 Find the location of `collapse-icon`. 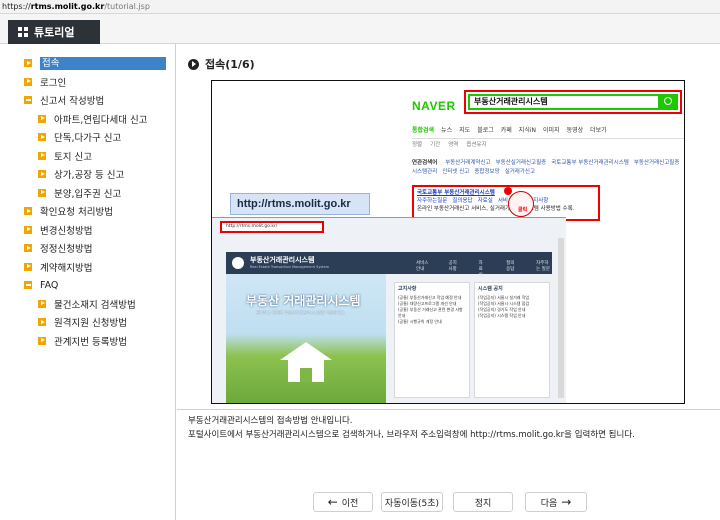

collapse-icon is located at coordinates (28, 100).